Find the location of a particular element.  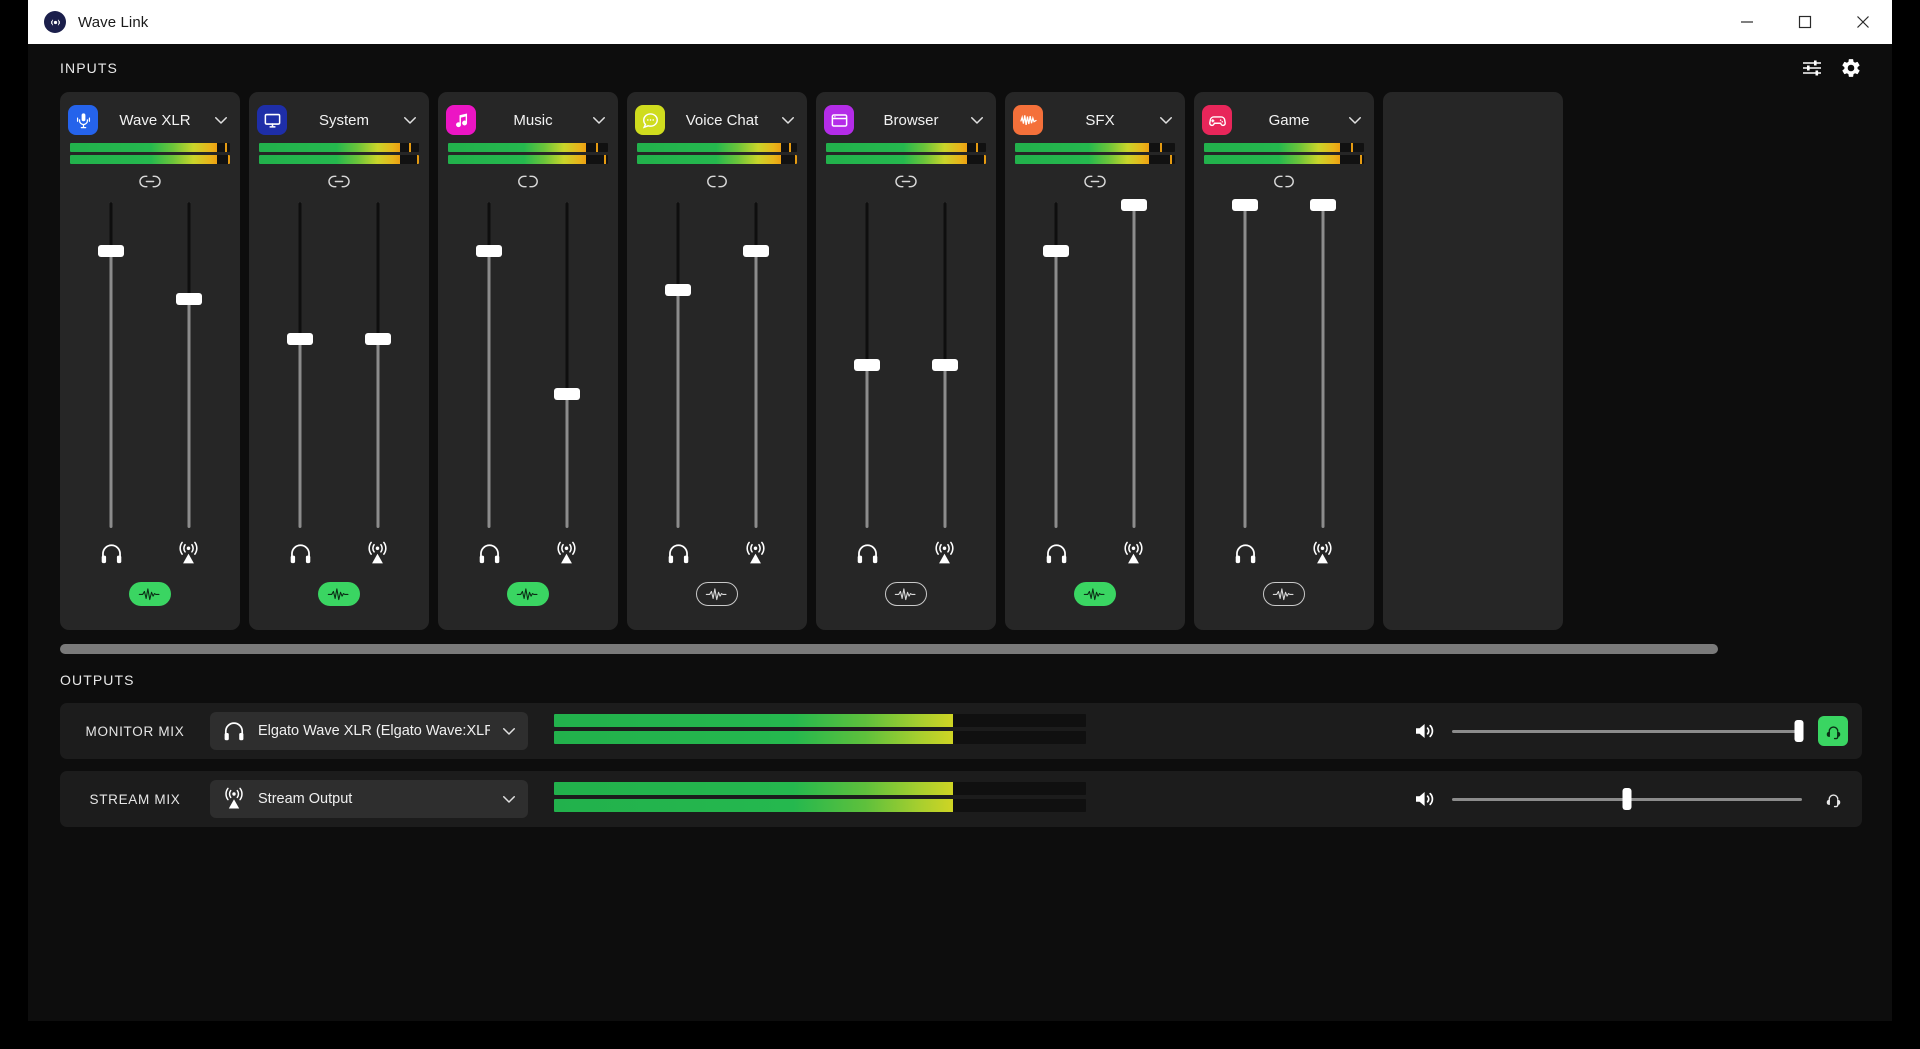

maximize-button is located at coordinates (1805, 22).